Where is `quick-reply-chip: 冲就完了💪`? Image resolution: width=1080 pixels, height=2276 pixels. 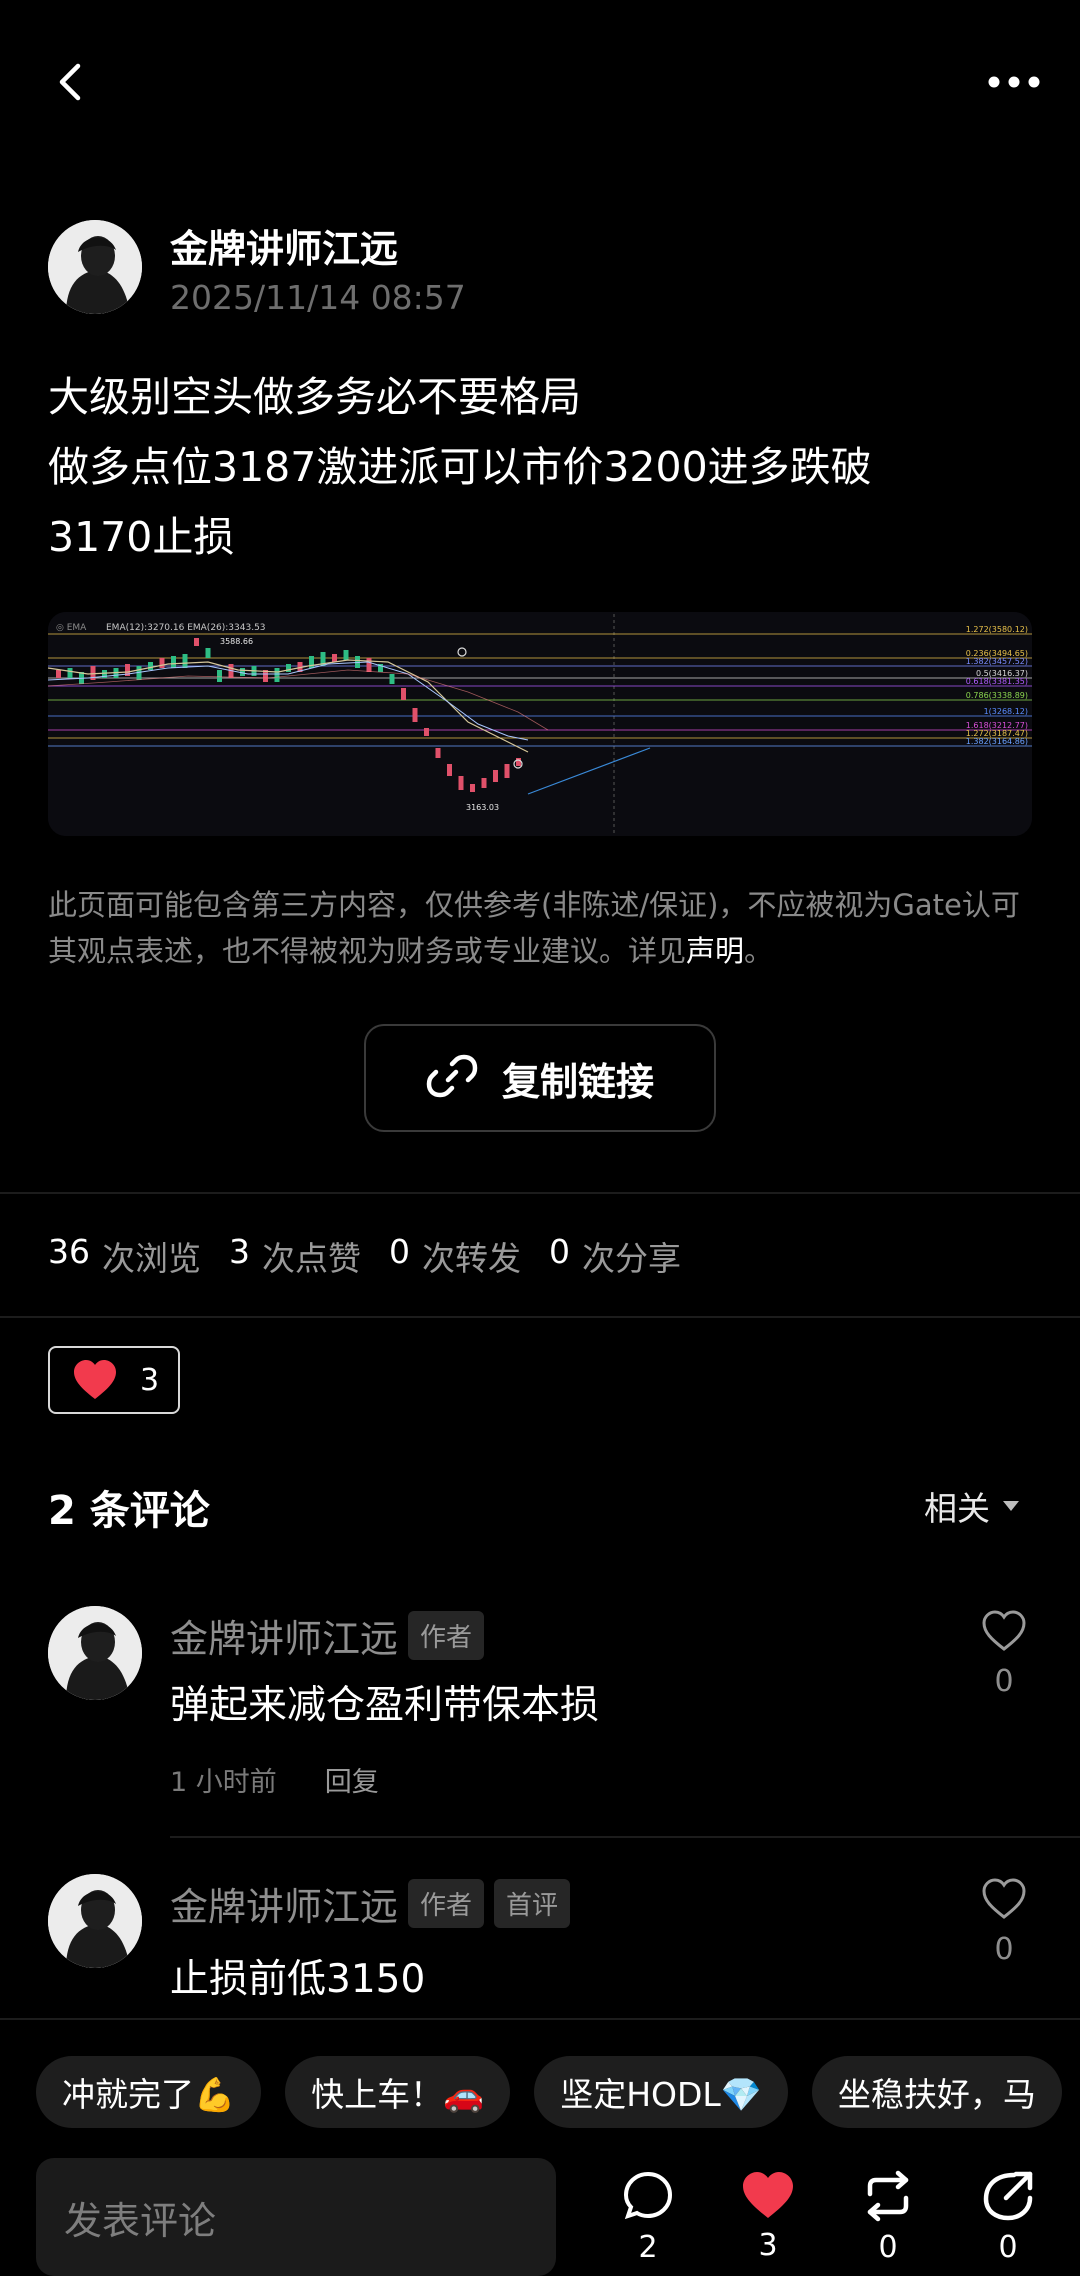 quick-reply-chip: 冲就完了💪 is located at coordinates (149, 2092).